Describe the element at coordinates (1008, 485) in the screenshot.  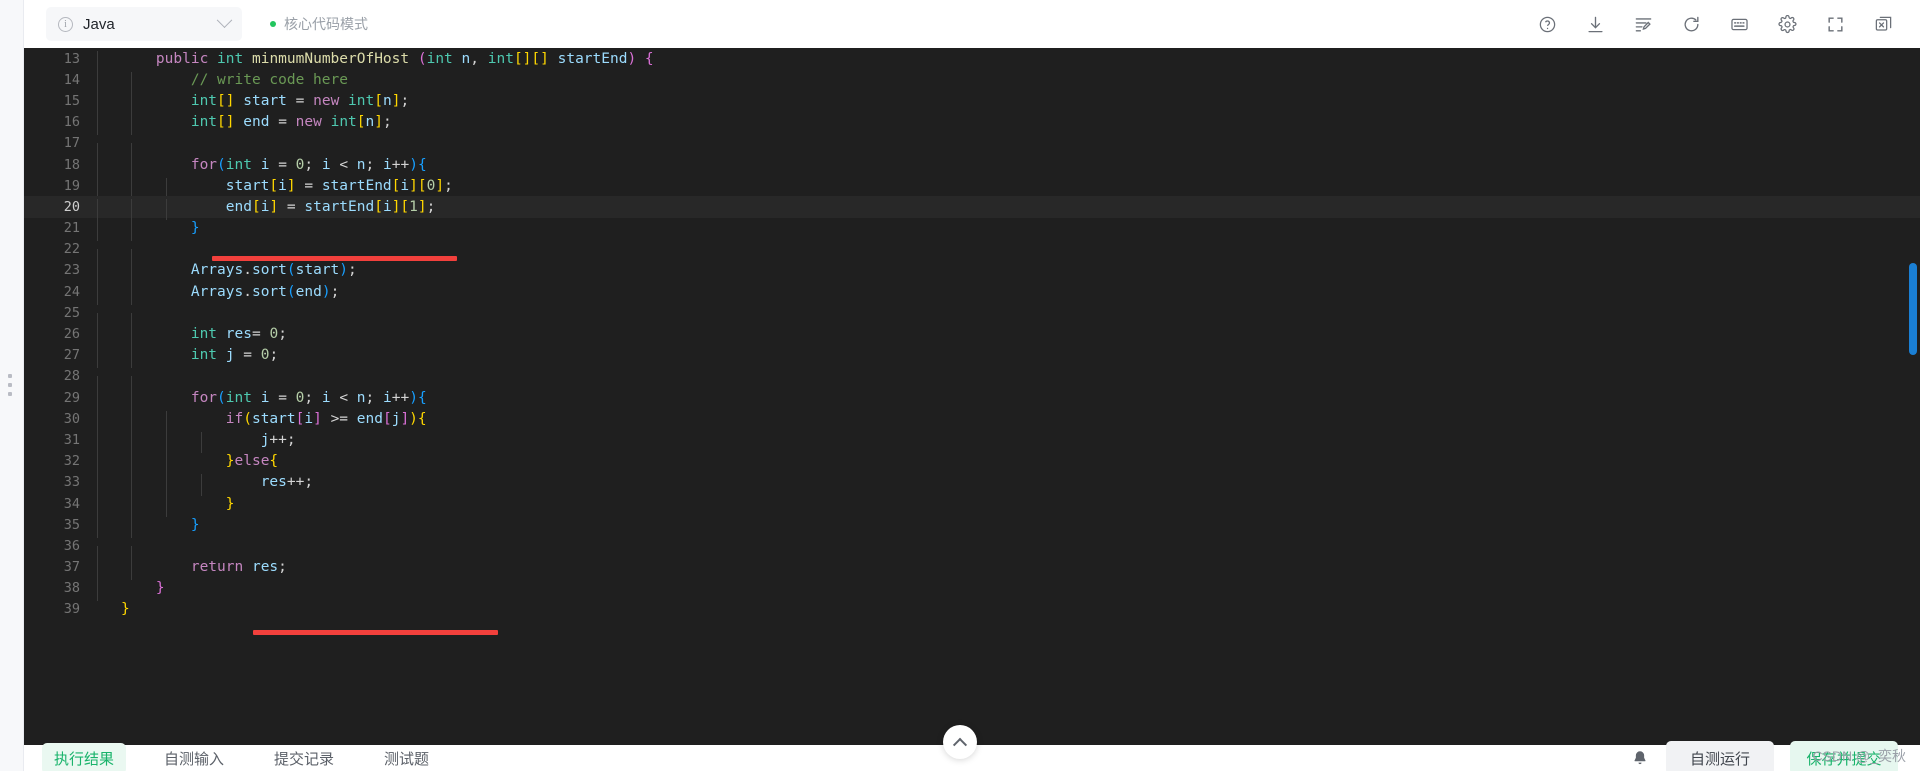
I see `line-content: res++;` at that location.